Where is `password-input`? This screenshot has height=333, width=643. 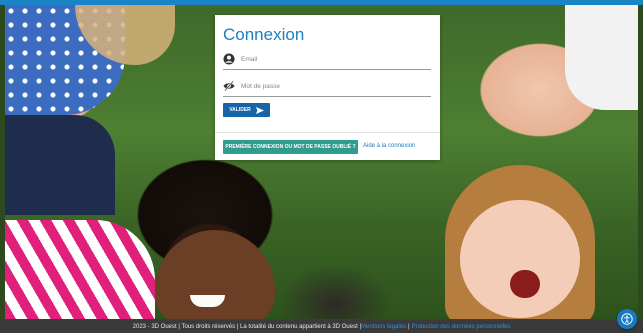
password-input is located at coordinates (335, 86).